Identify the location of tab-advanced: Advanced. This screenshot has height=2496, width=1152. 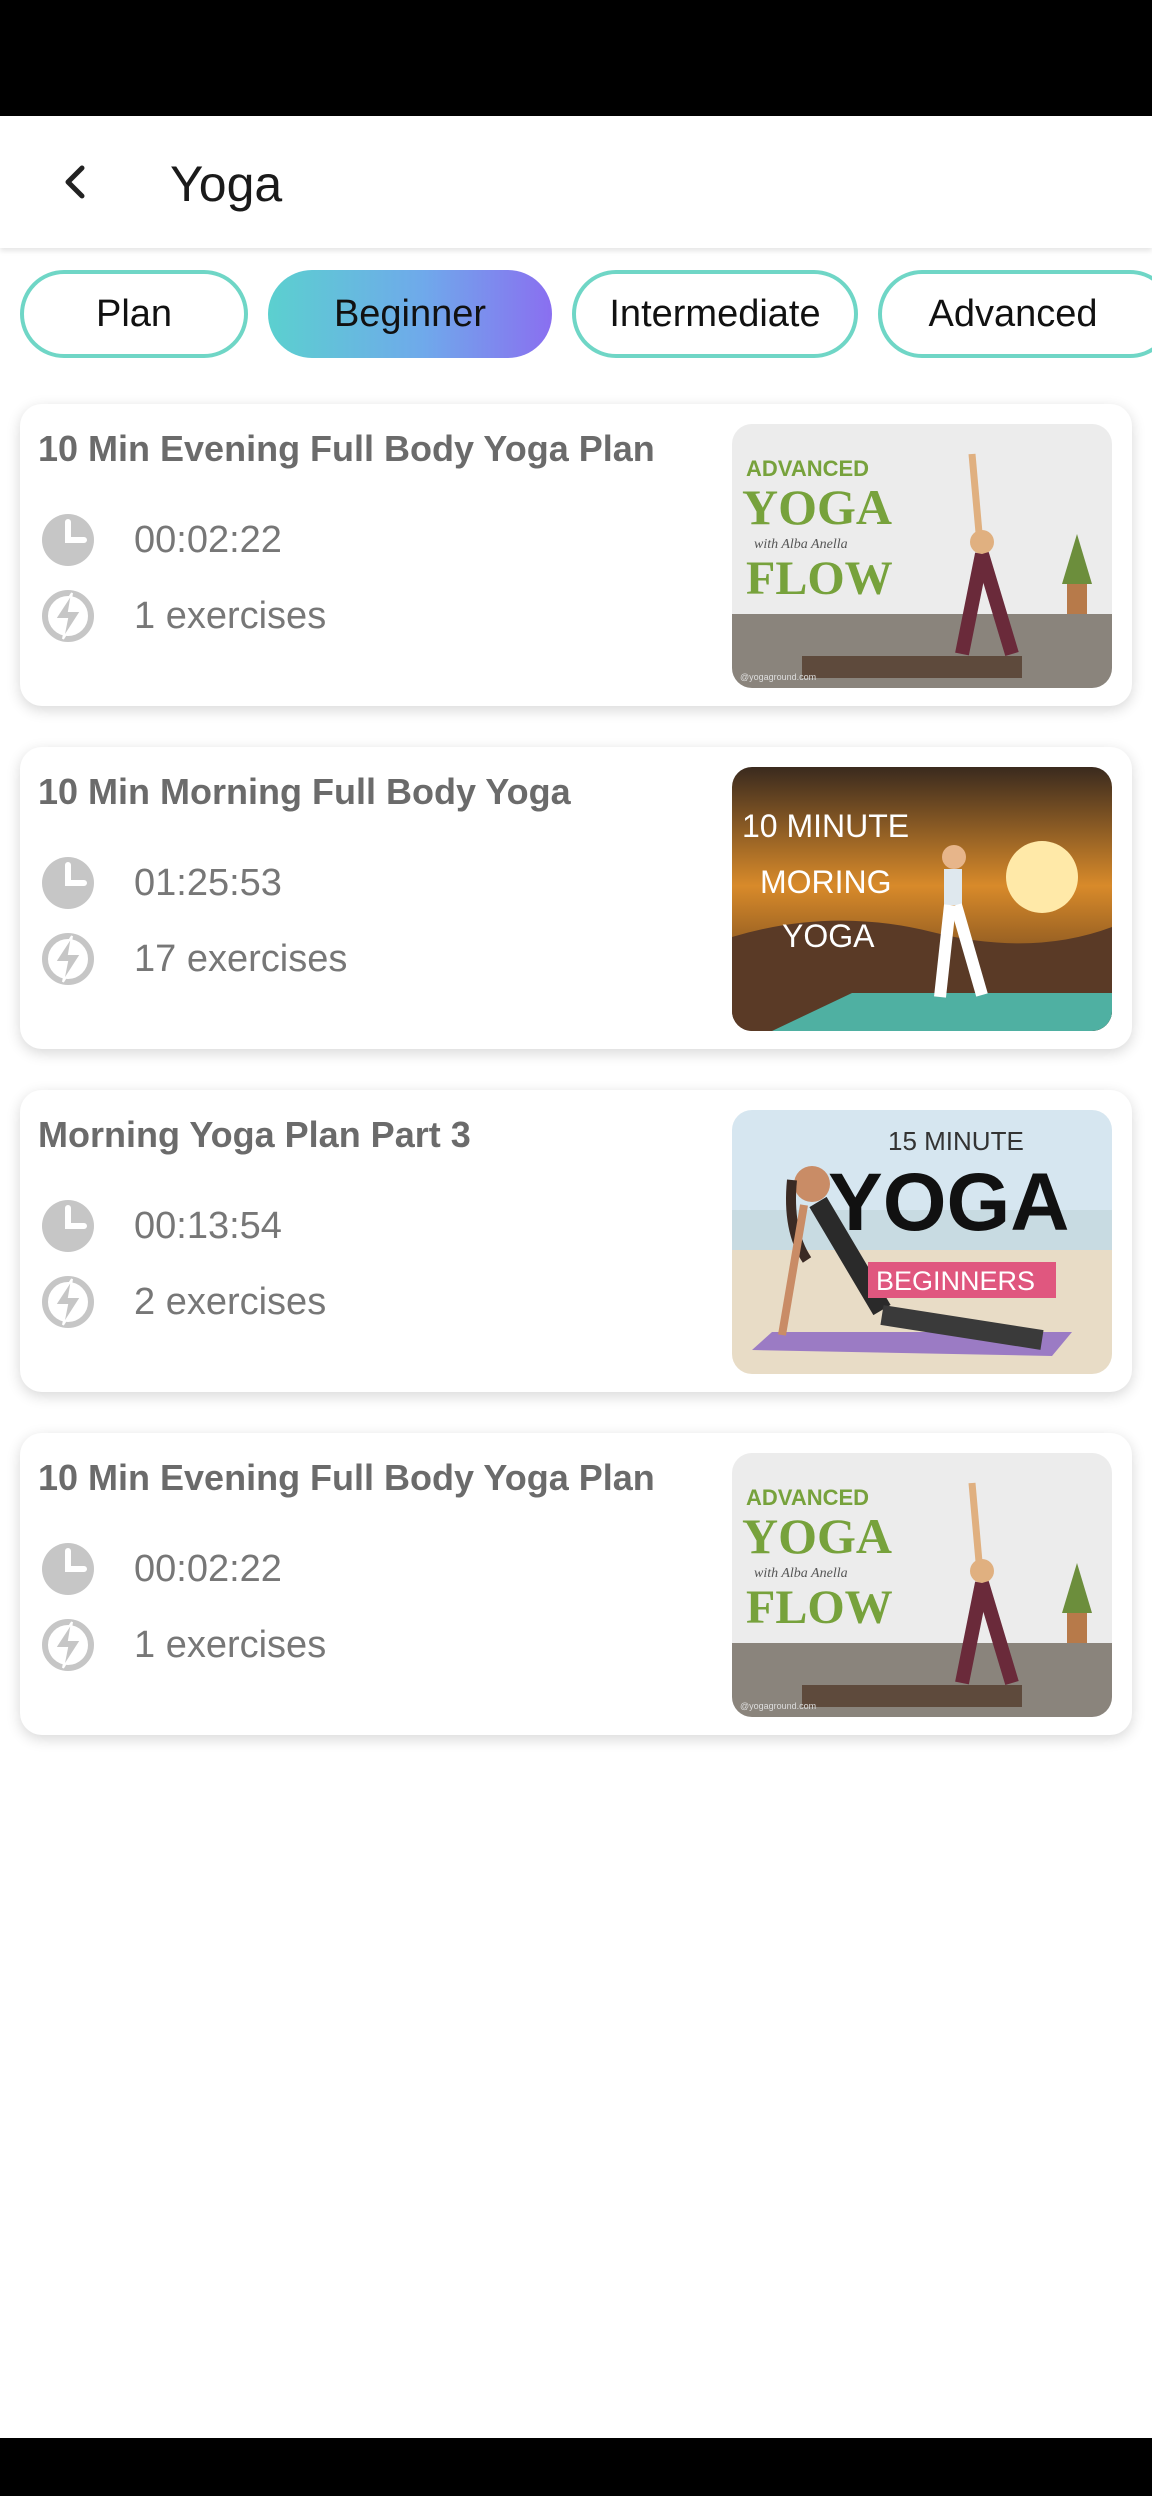
(1015, 314).